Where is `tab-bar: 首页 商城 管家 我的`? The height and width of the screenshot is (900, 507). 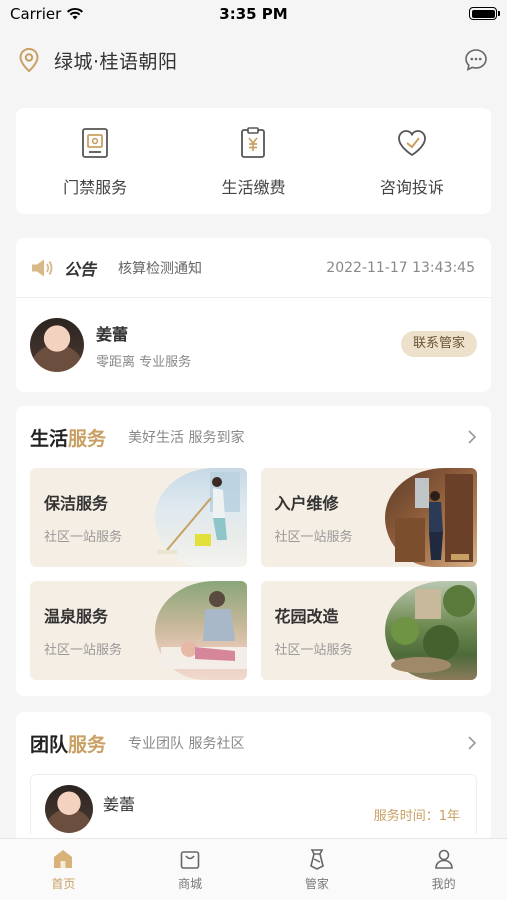
tab-bar: 首页 商城 管家 我的 is located at coordinates (253, 869).